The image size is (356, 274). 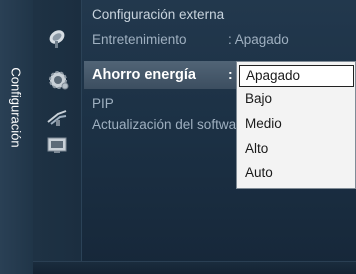 I want to click on menu-item-pip: PIP, so click(x=103, y=103).